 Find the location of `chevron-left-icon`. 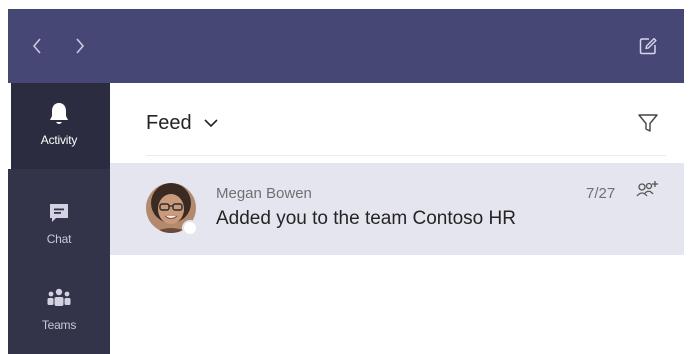

chevron-left-icon is located at coordinates (36, 46).